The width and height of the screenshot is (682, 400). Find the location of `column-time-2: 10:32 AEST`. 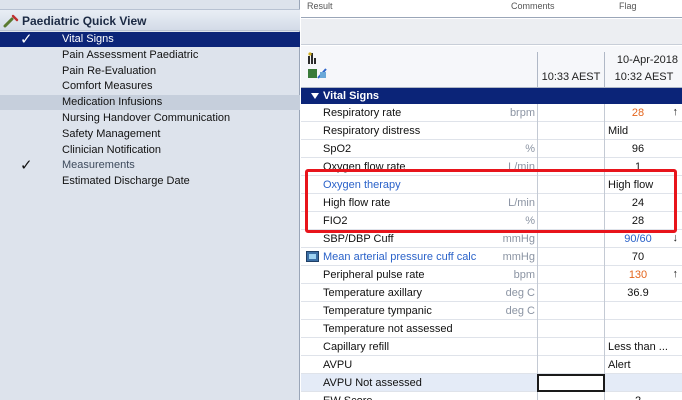

column-time-2: 10:32 AEST is located at coordinates (644, 77).